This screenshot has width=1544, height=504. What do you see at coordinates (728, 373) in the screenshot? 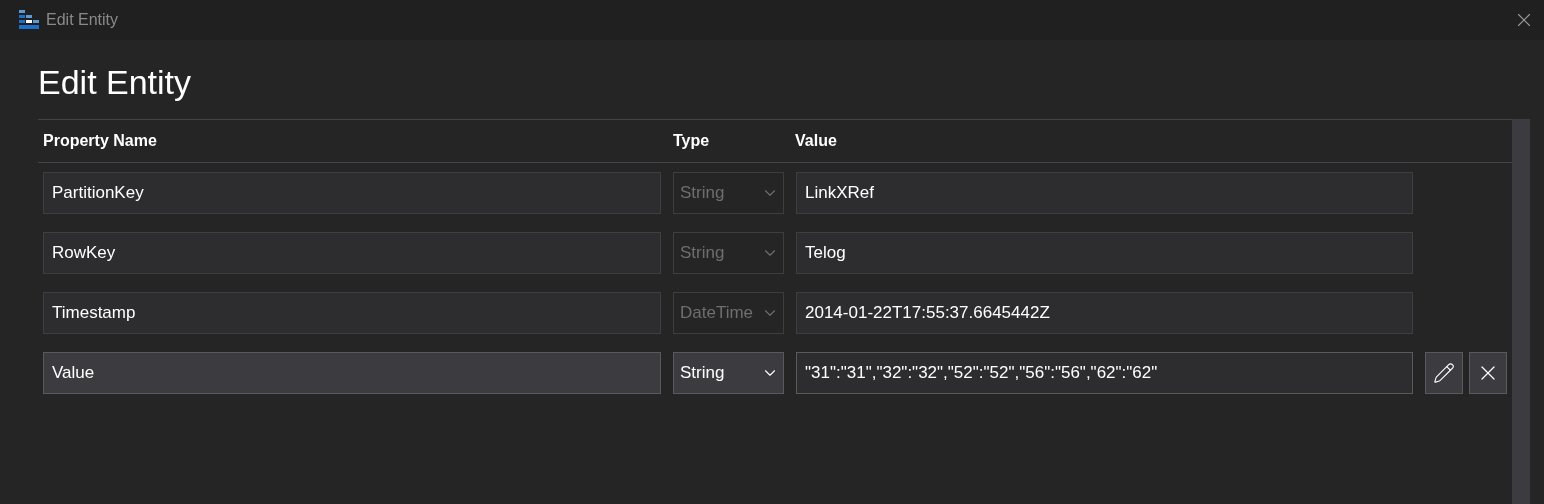
I see `type-dropdown: String` at bounding box center [728, 373].